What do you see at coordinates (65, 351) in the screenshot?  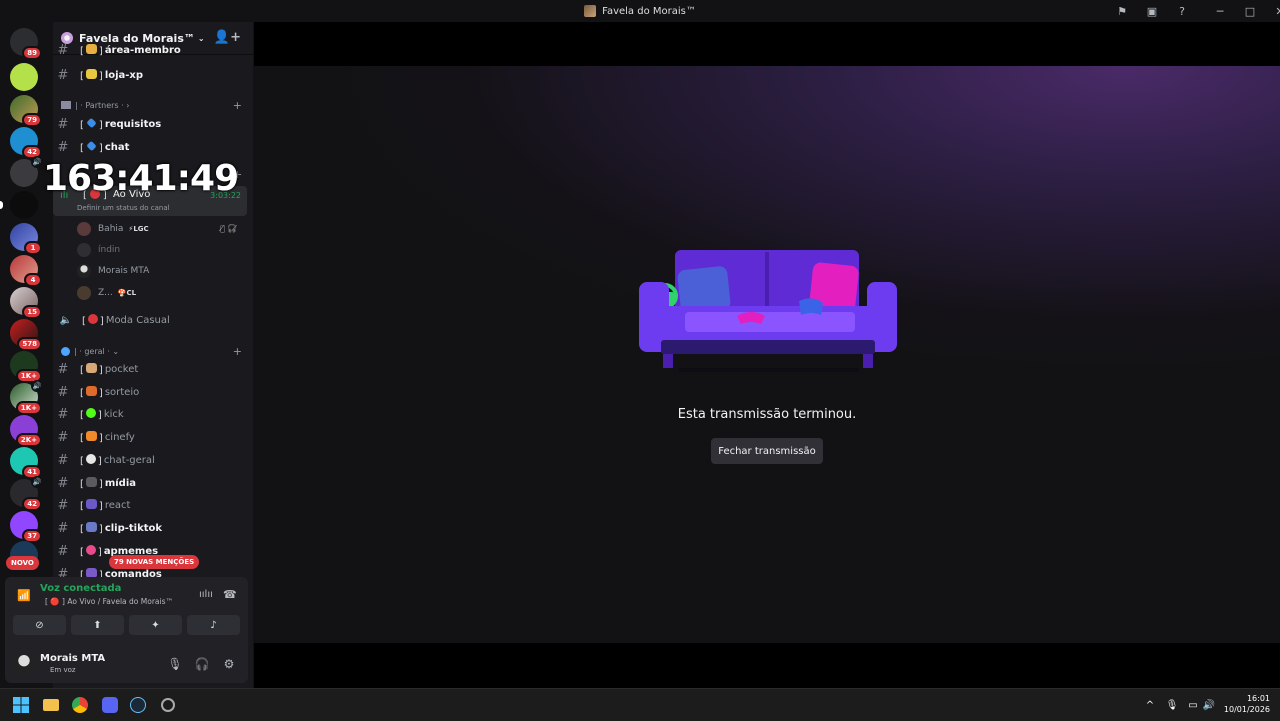 I see `globe-icon` at bounding box center [65, 351].